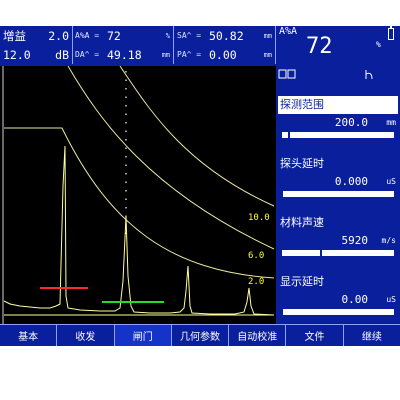  What do you see at coordinates (36, 45) in the screenshot?
I see `gain-block: 增益 2.0 12.0 dB` at bounding box center [36, 45].